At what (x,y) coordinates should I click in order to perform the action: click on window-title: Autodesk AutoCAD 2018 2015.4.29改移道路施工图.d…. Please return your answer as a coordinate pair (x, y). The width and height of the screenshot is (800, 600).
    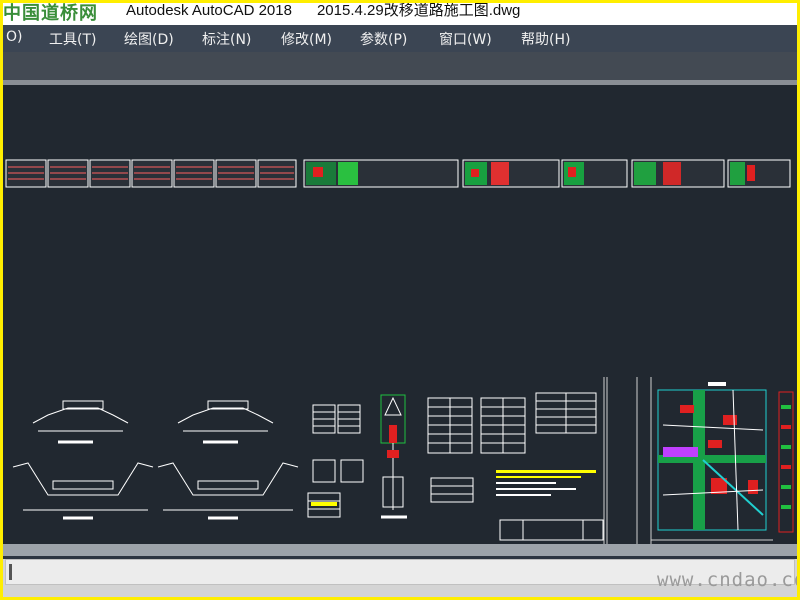
    Looking at the image, I should click on (323, 11).